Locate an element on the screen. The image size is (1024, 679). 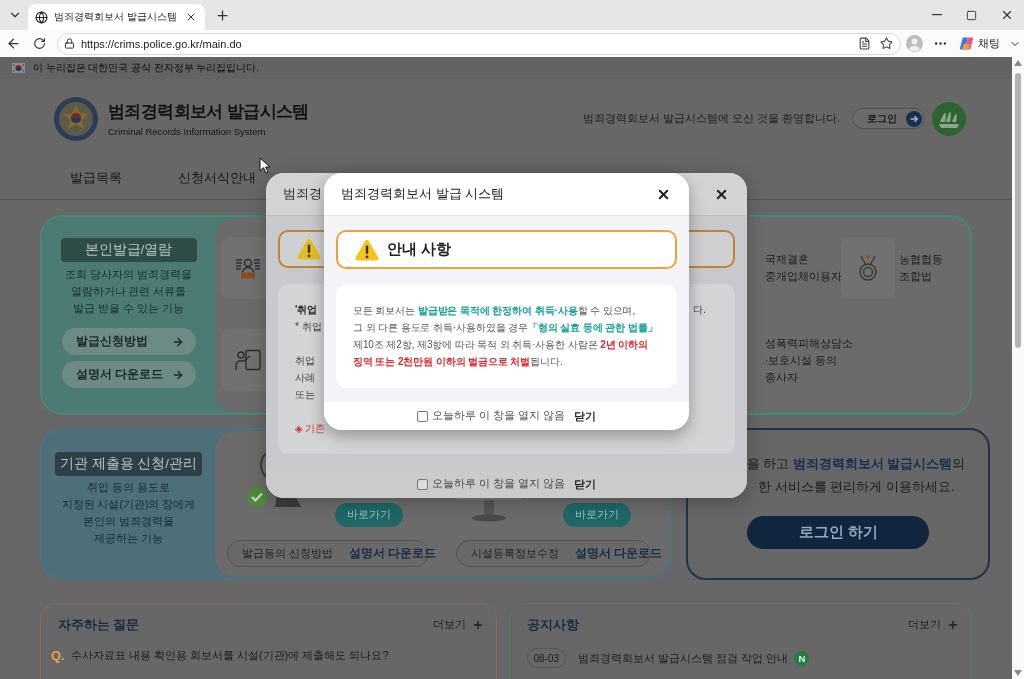
guide-link: 시설등록정보수정 is located at coordinates (515, 553).